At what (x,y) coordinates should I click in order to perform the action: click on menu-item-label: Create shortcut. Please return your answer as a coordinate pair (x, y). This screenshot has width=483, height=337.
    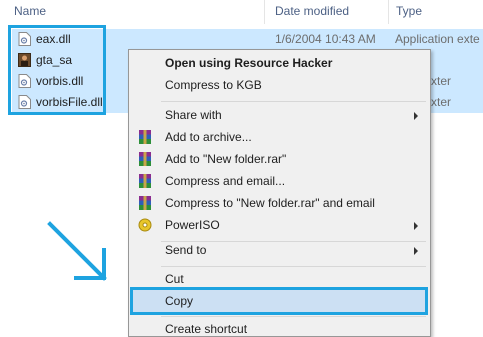
    Looking at the image, I should click on (206, 329).